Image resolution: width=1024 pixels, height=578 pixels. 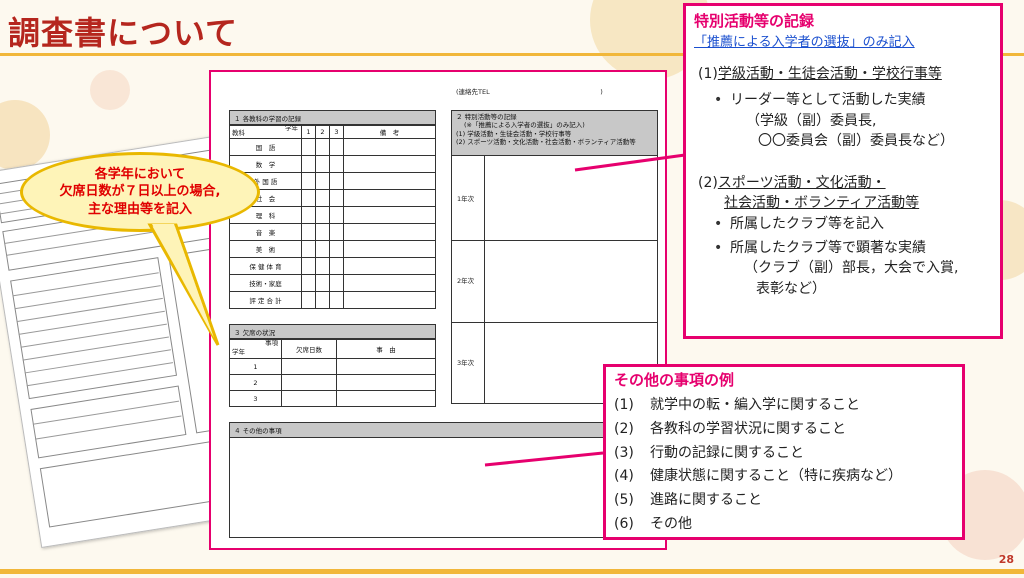 What do you see at coordinates (852, 224) in the screenshot?
I see `special-item-2-bullet-1: 所属したクラブ等を記入` at bounding box center [852, 224].